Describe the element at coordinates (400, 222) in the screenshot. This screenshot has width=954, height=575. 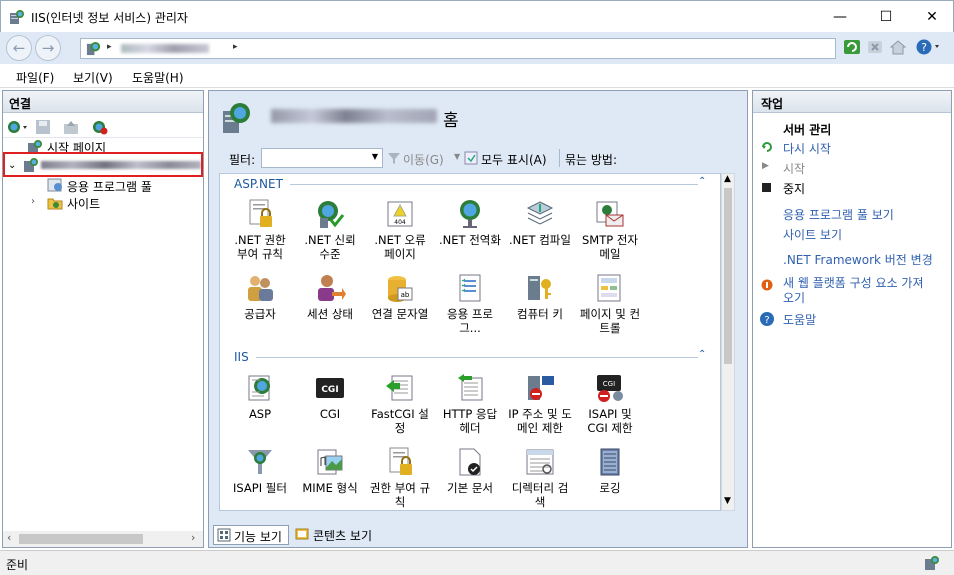
I see `svg-text: 404` at that location.